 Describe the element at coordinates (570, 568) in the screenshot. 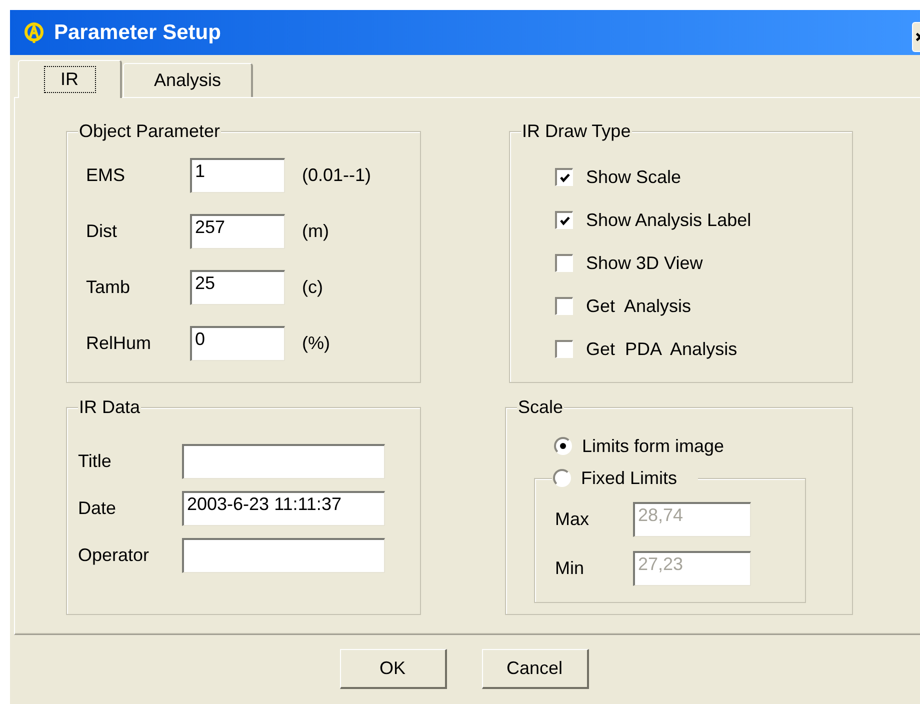

I see `field-label: Min` at that location.